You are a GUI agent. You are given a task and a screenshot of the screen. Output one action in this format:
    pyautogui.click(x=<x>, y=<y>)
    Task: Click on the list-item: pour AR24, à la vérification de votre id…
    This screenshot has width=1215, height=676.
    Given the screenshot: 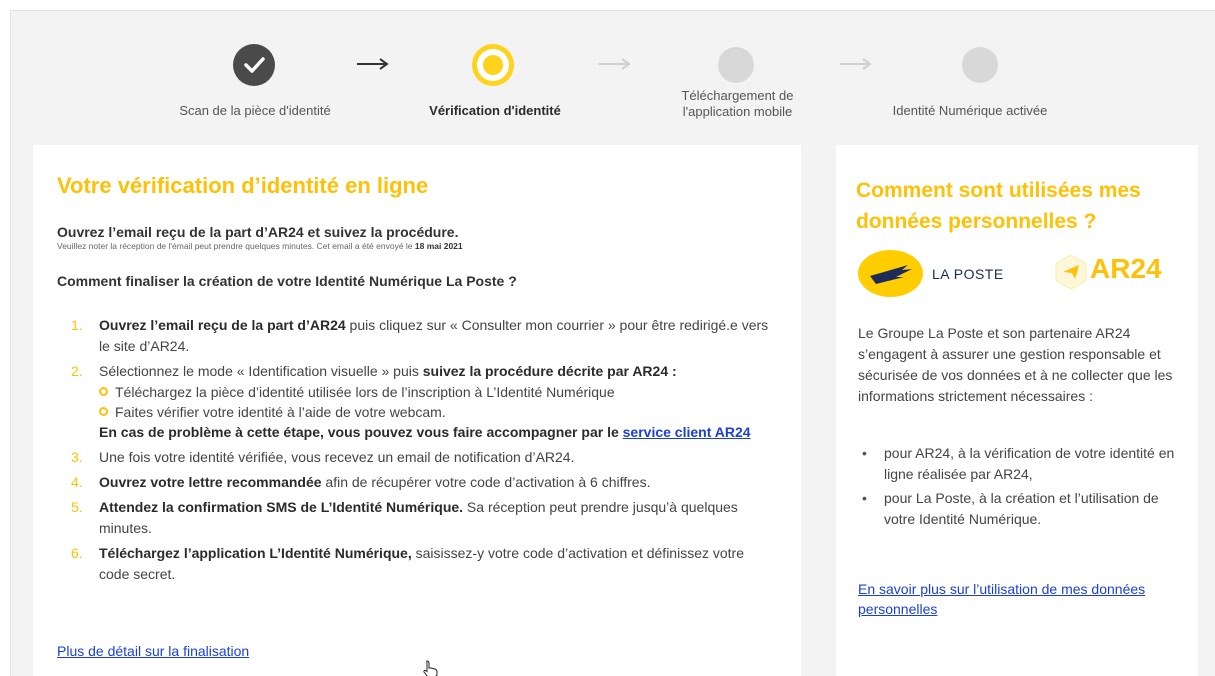 What is the action you would take?
    pyautogui.click(x=1021, y=464)
    